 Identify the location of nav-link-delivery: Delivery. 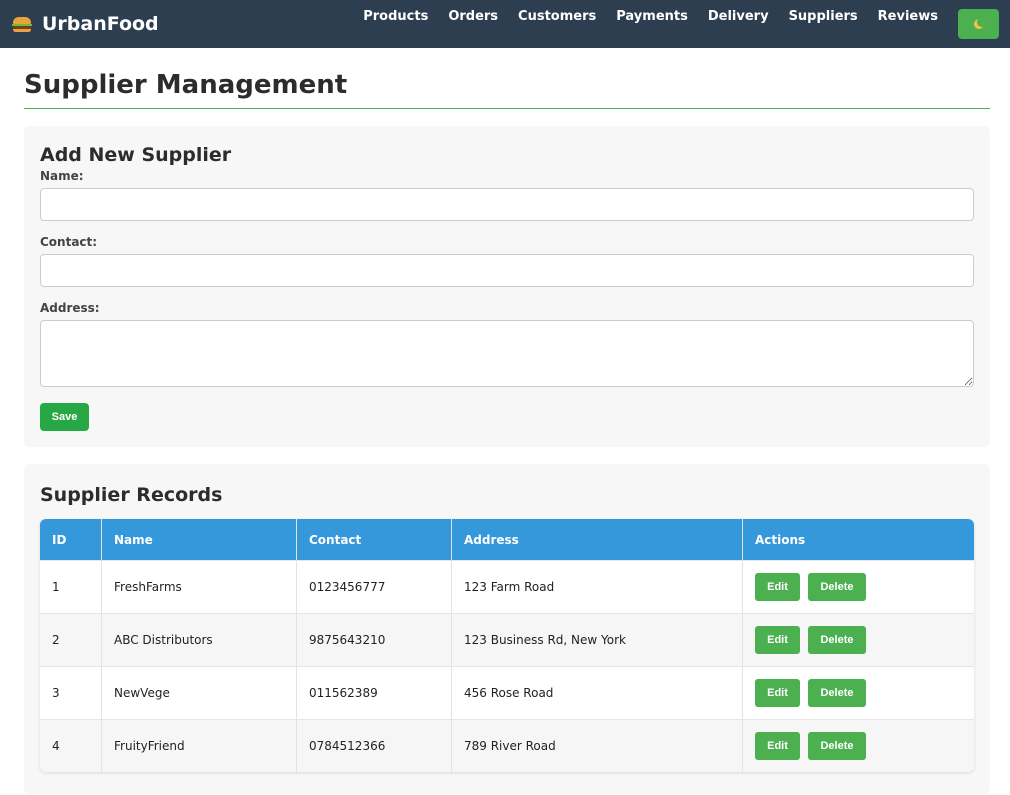
(738, 16).